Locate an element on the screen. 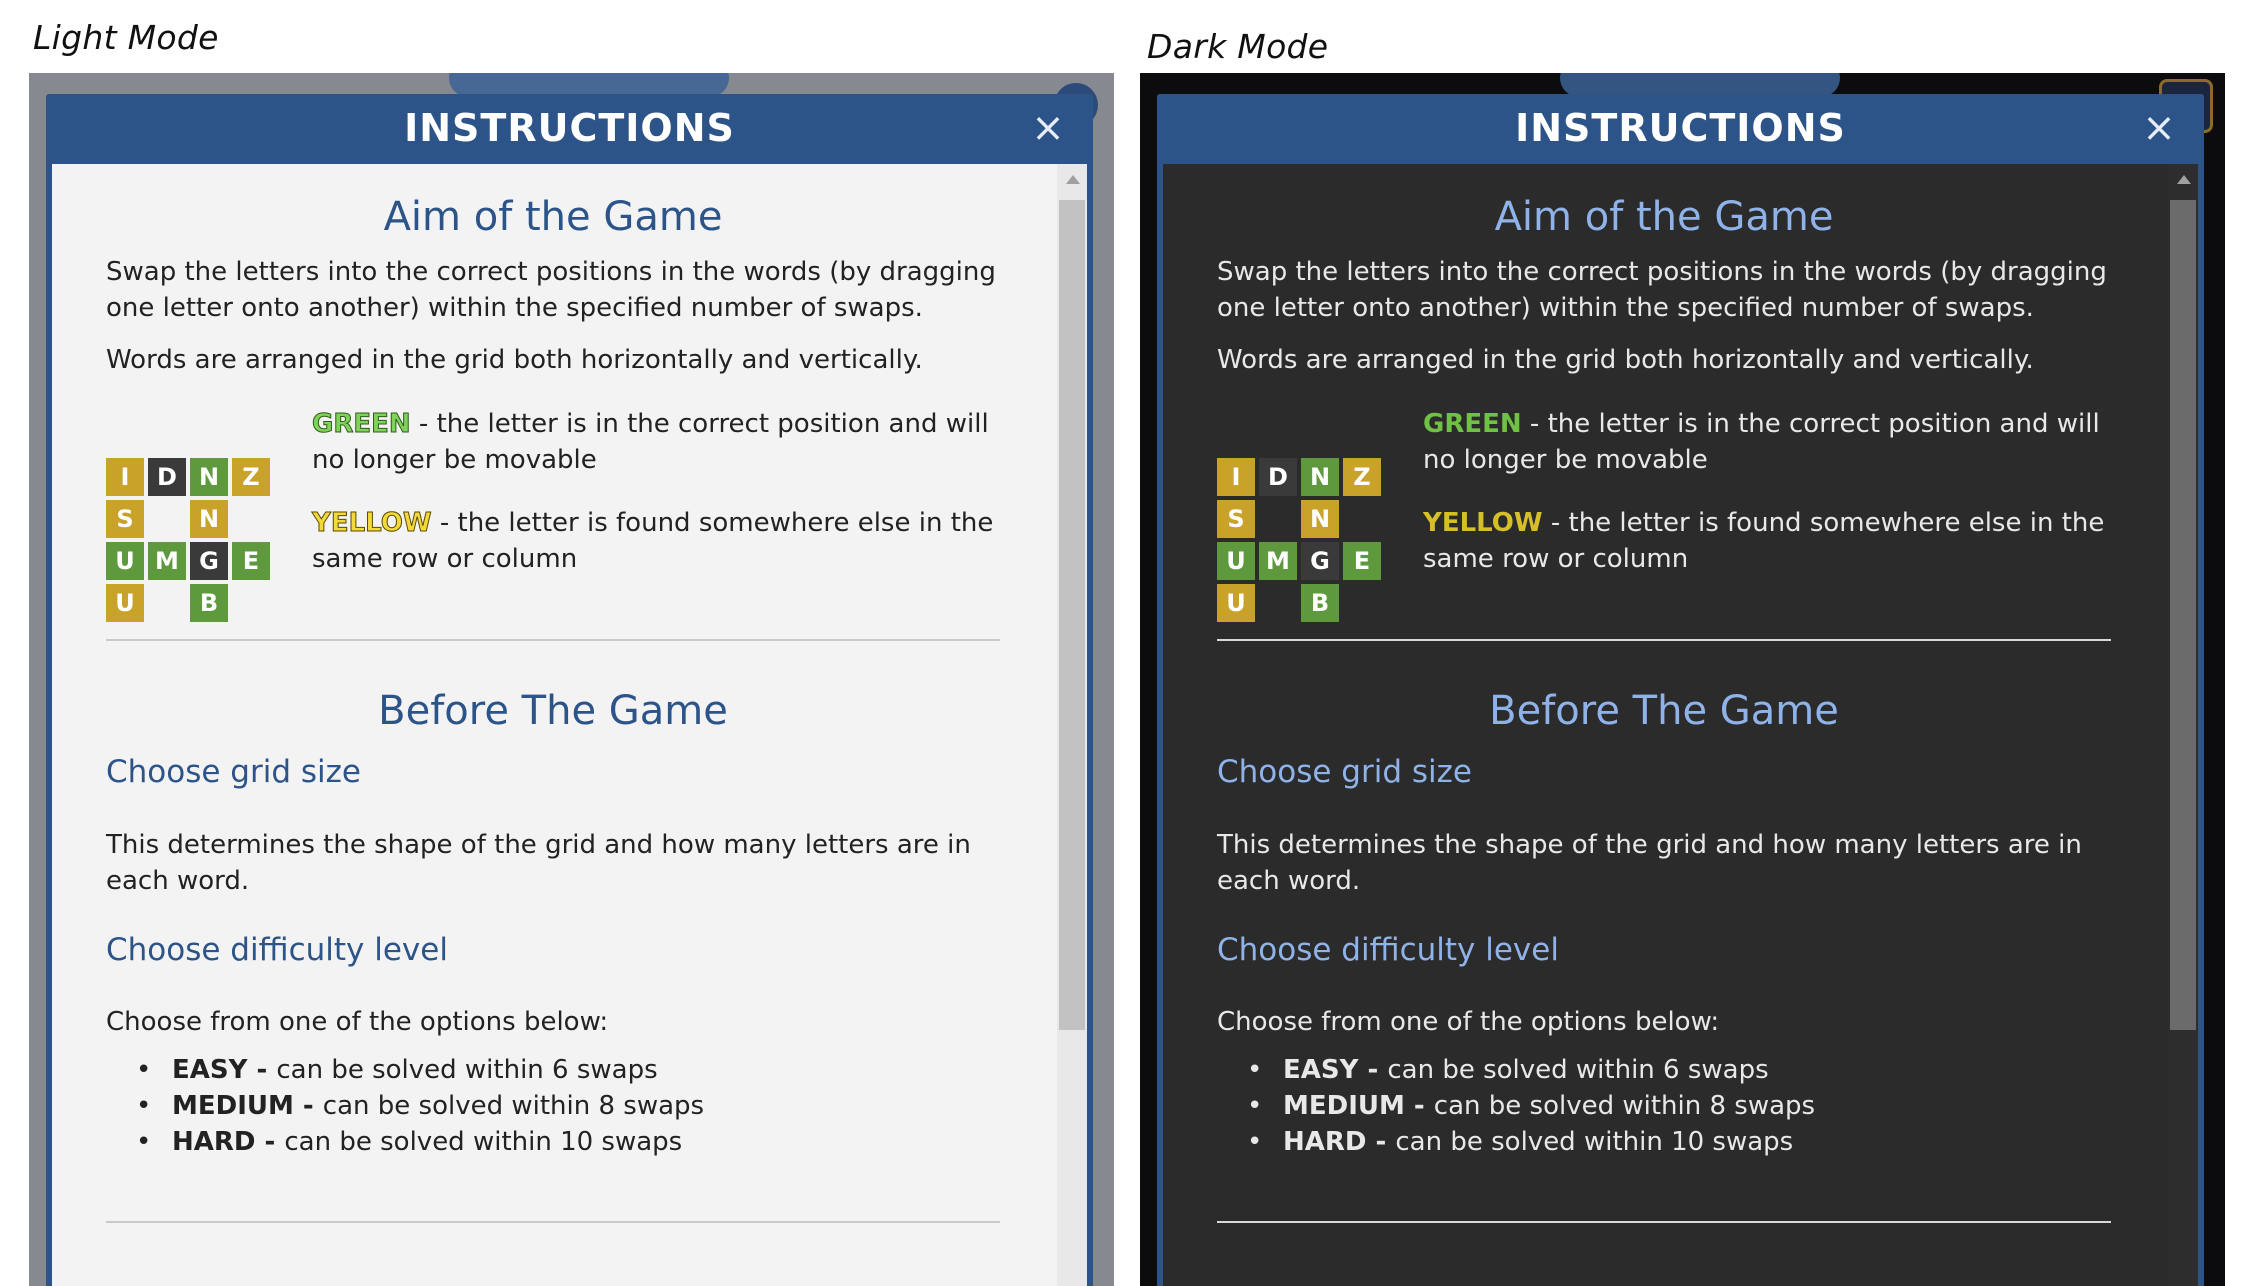 This screenshot has width=2256, height=1286. light-mode-caption: Light Mode is located at coordinates (126, 37).